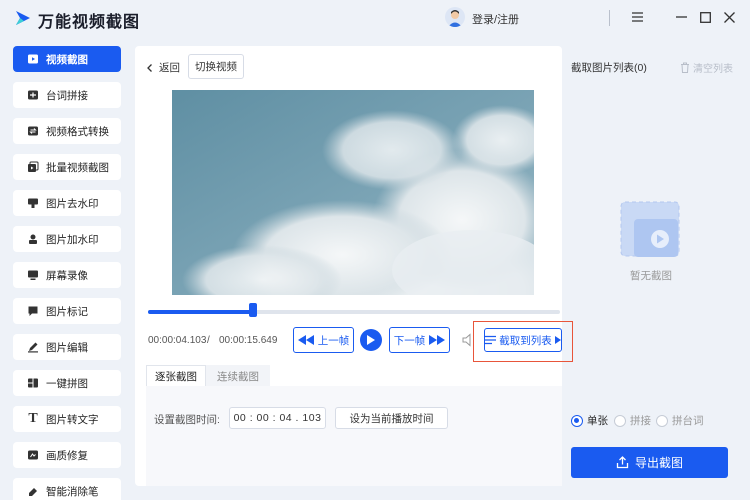 The width and height of the screenshot is (750, 500). What do you see at coordinates (33, 455) in the screenshot?
I see `quality-repair-icon` at bounding box center [33, 455].